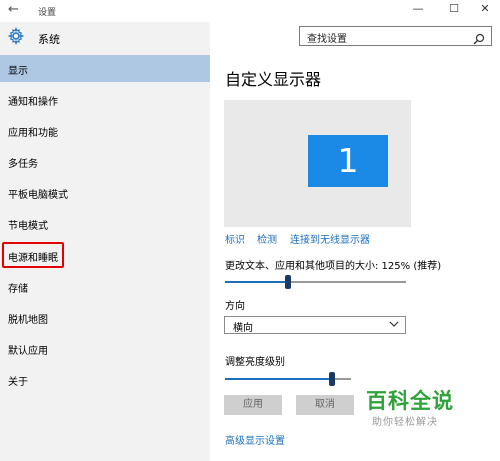 The image size is (500, 461). I want to click on sidebar-item-label: 脱机地图, so click(28, 320).